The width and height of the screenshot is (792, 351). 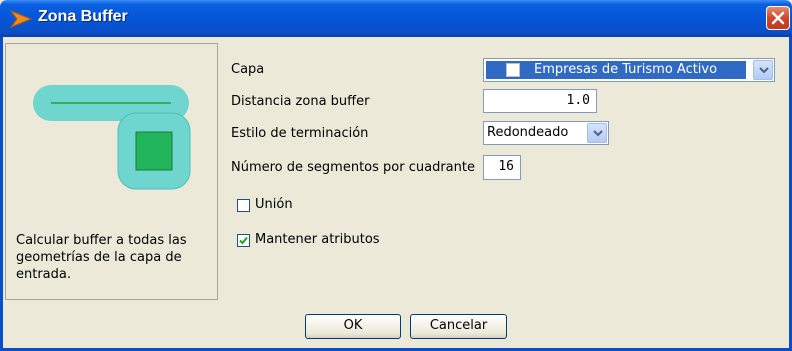 What do you see at coordinates (1, 194) in the screenshot?
I see `window-border-left` at bounding box center [1, 194].